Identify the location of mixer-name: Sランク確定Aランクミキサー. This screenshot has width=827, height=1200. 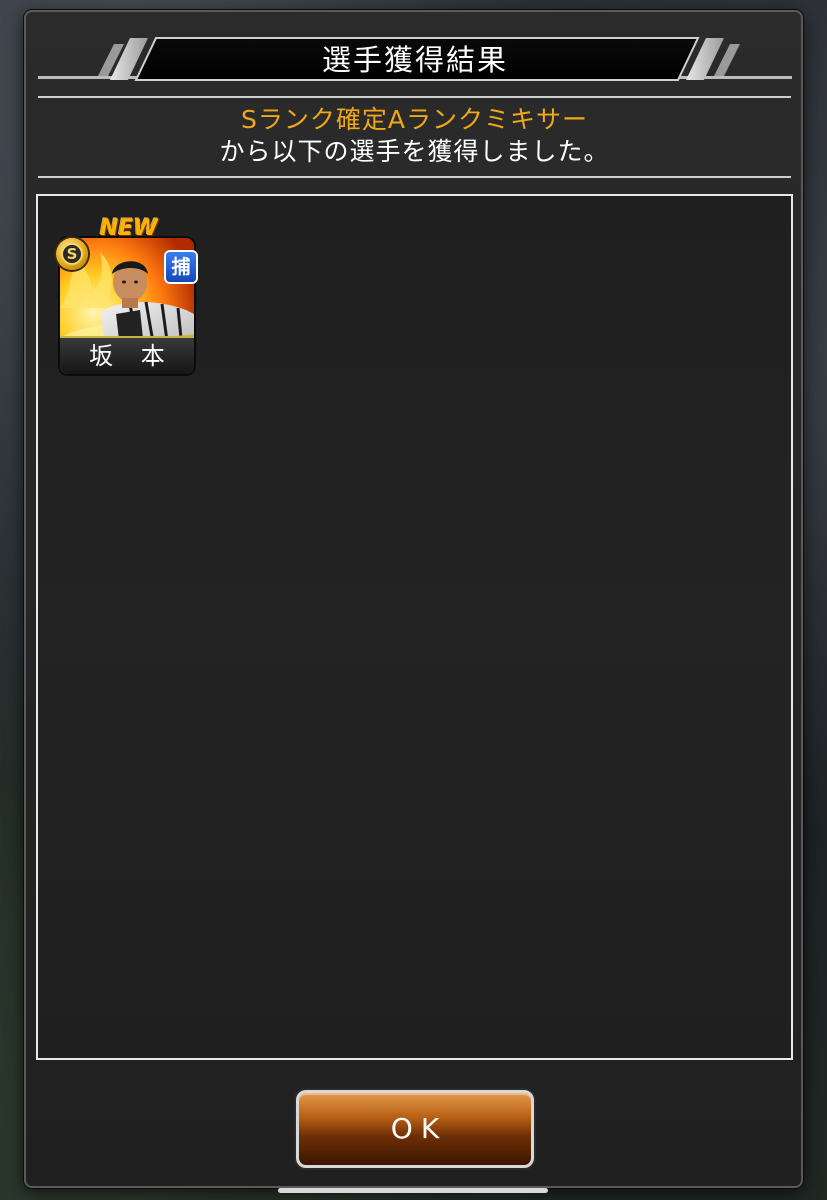
(414, 119).